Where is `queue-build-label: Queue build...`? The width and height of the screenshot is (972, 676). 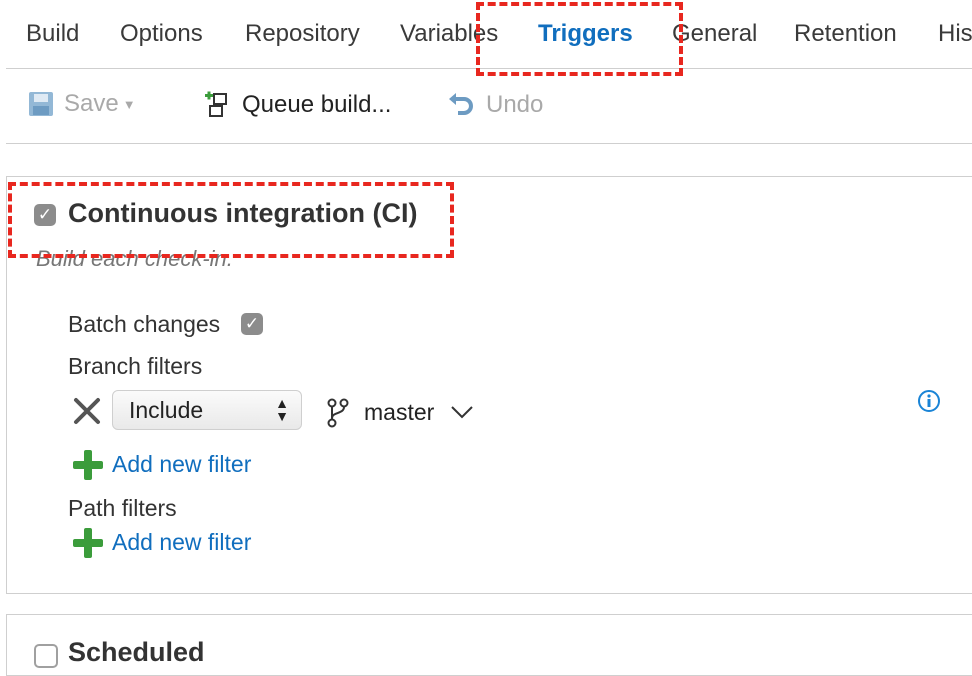
queue-build-label: Queue build... is located at coordinates (317, 104).